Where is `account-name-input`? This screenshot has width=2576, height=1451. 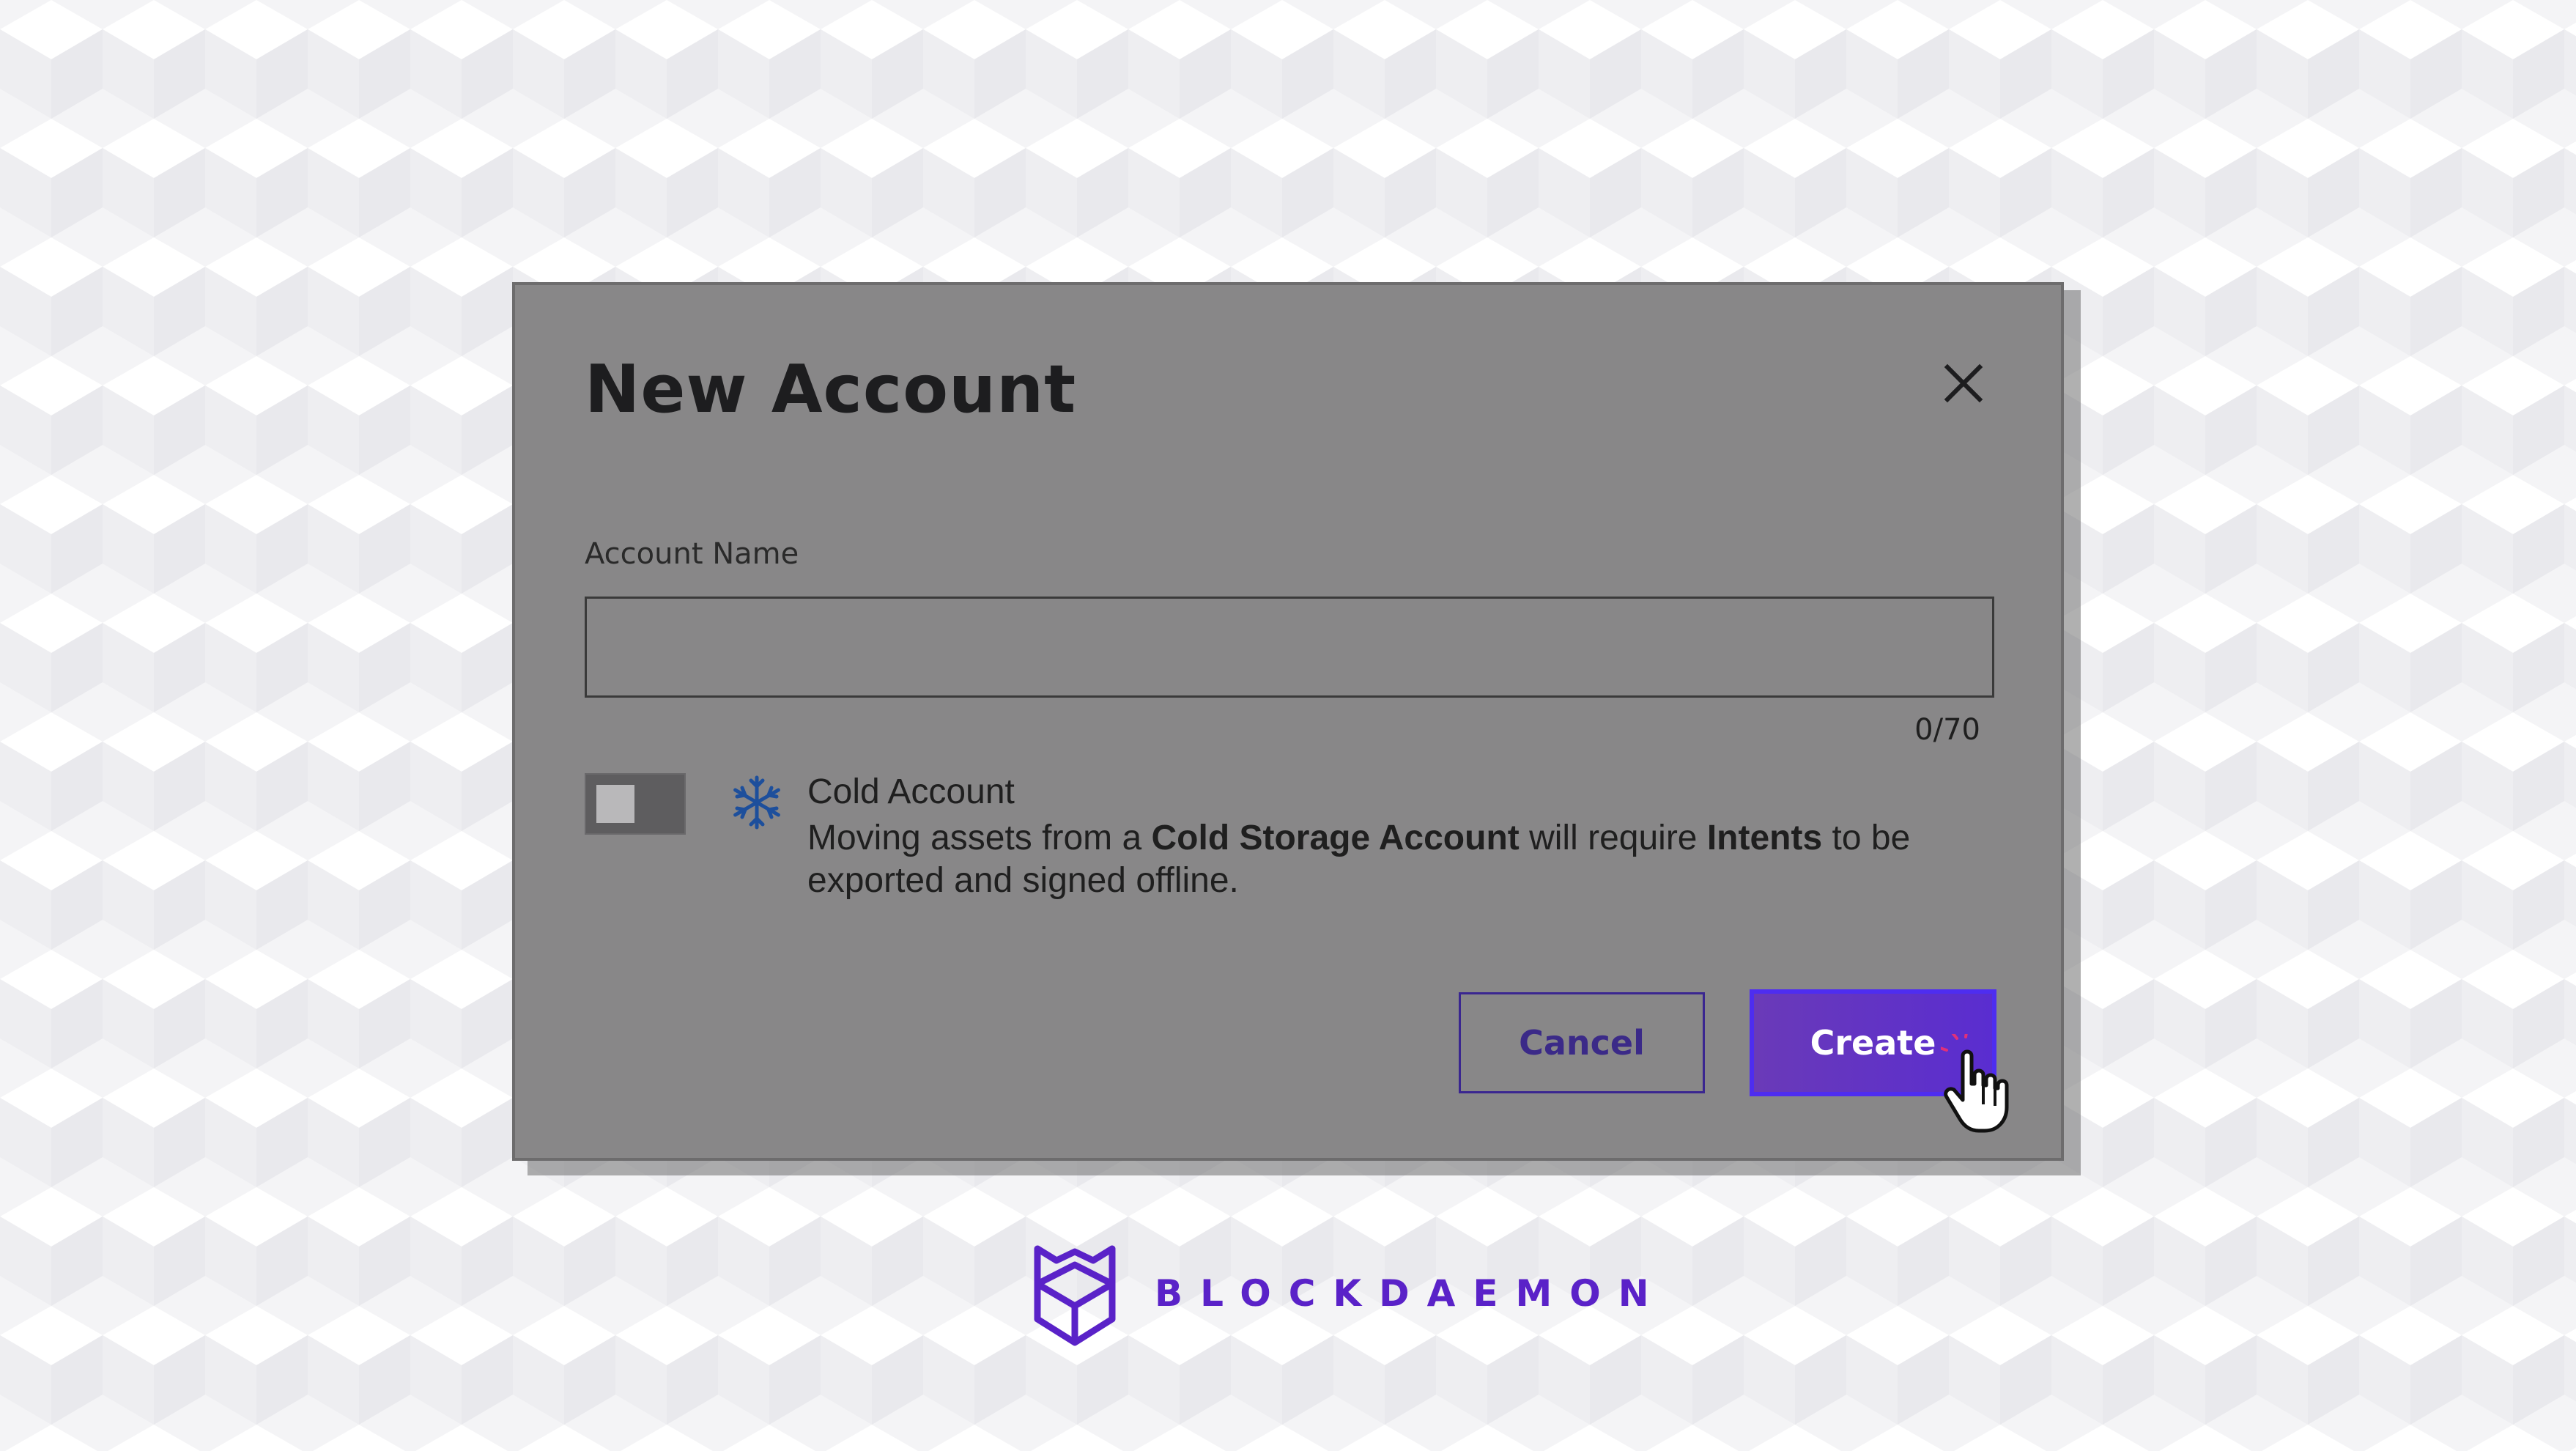 account-name-input is located at coordinates (1289, 647).